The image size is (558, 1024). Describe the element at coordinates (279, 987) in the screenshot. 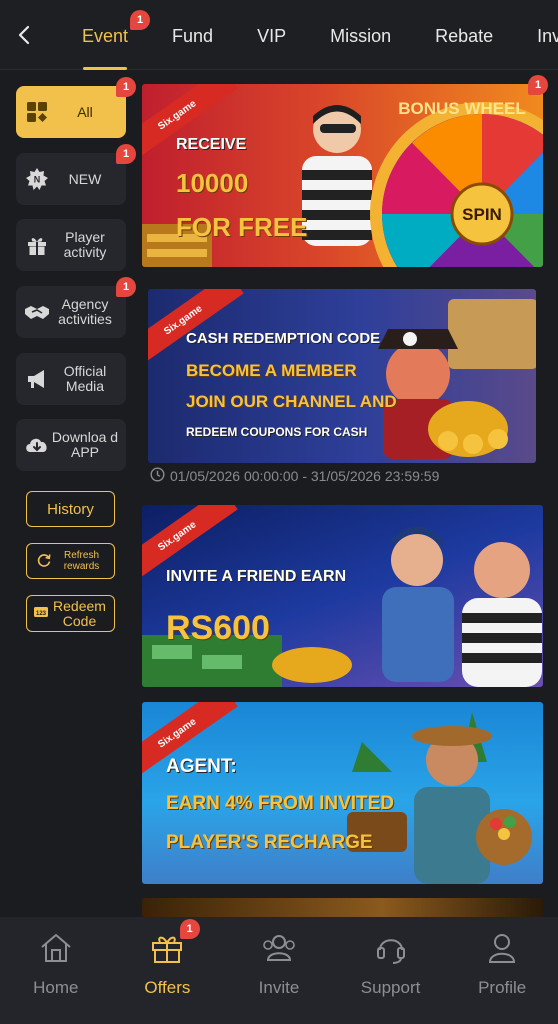

I see `nav-label: Invite` at that location.